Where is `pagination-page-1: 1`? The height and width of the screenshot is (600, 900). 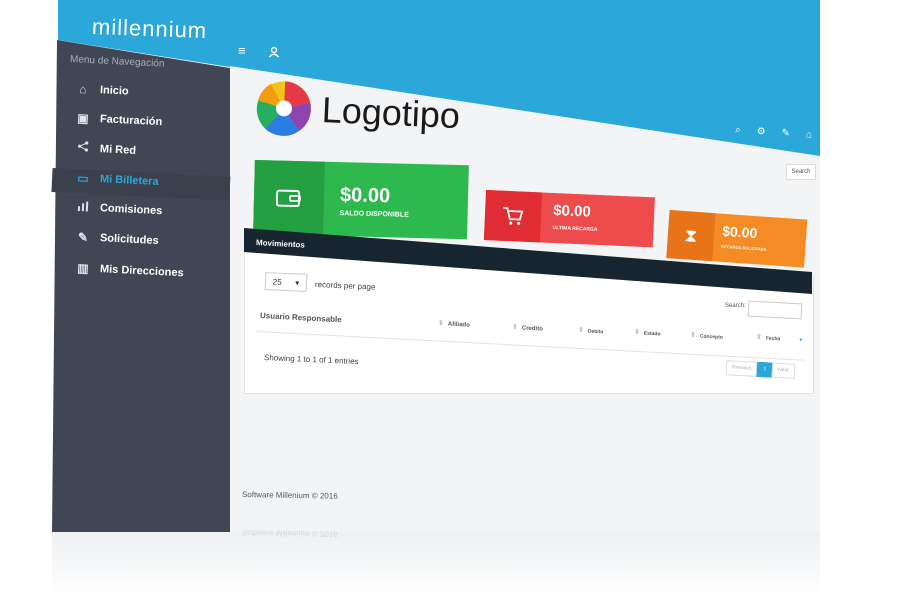 pagination-page-1: 1 is located at coordinates (765, 369).